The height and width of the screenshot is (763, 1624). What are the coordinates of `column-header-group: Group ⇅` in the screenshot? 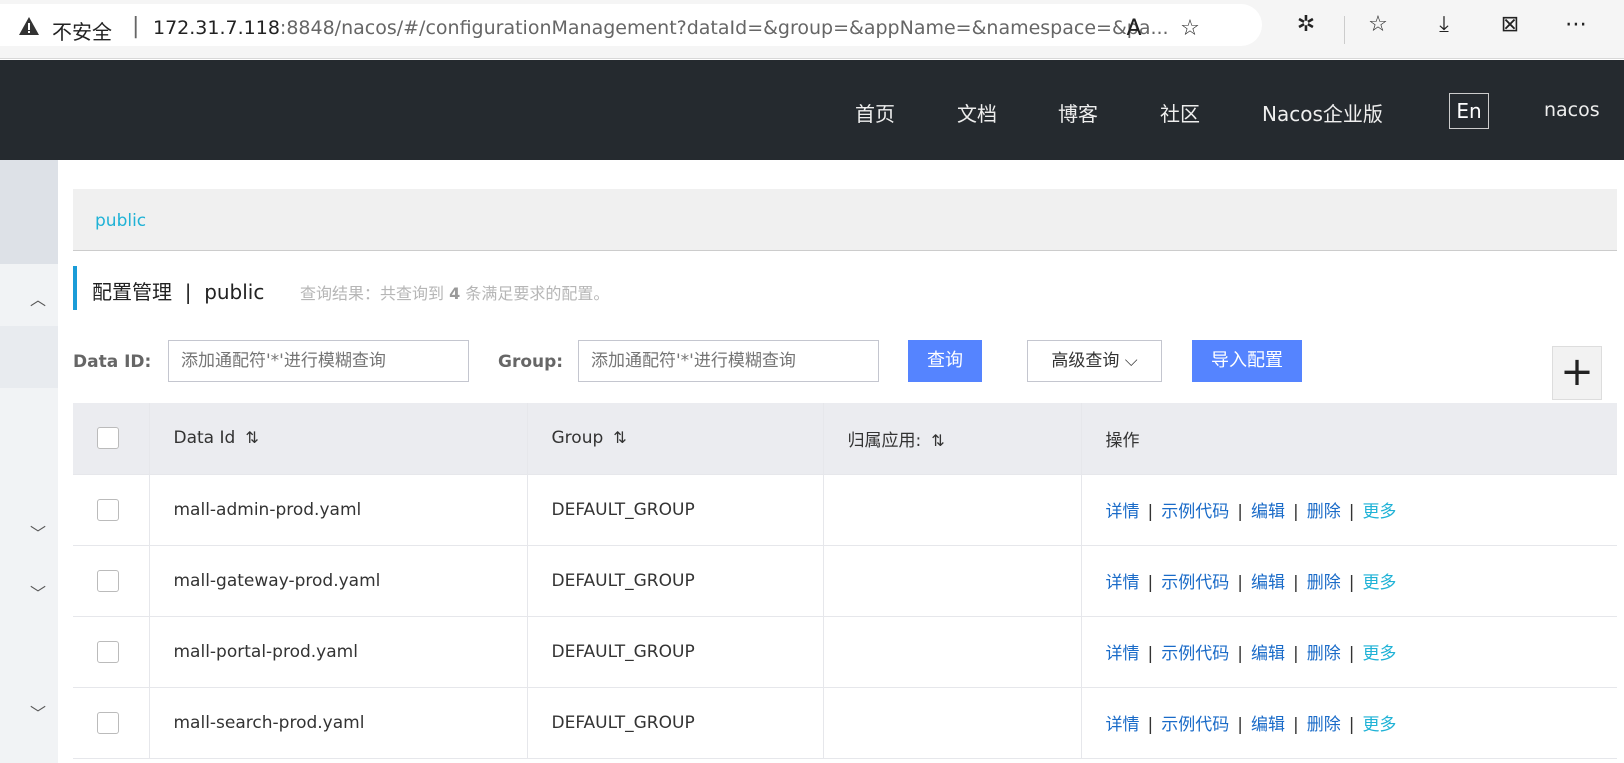 It's located at (675, 439).